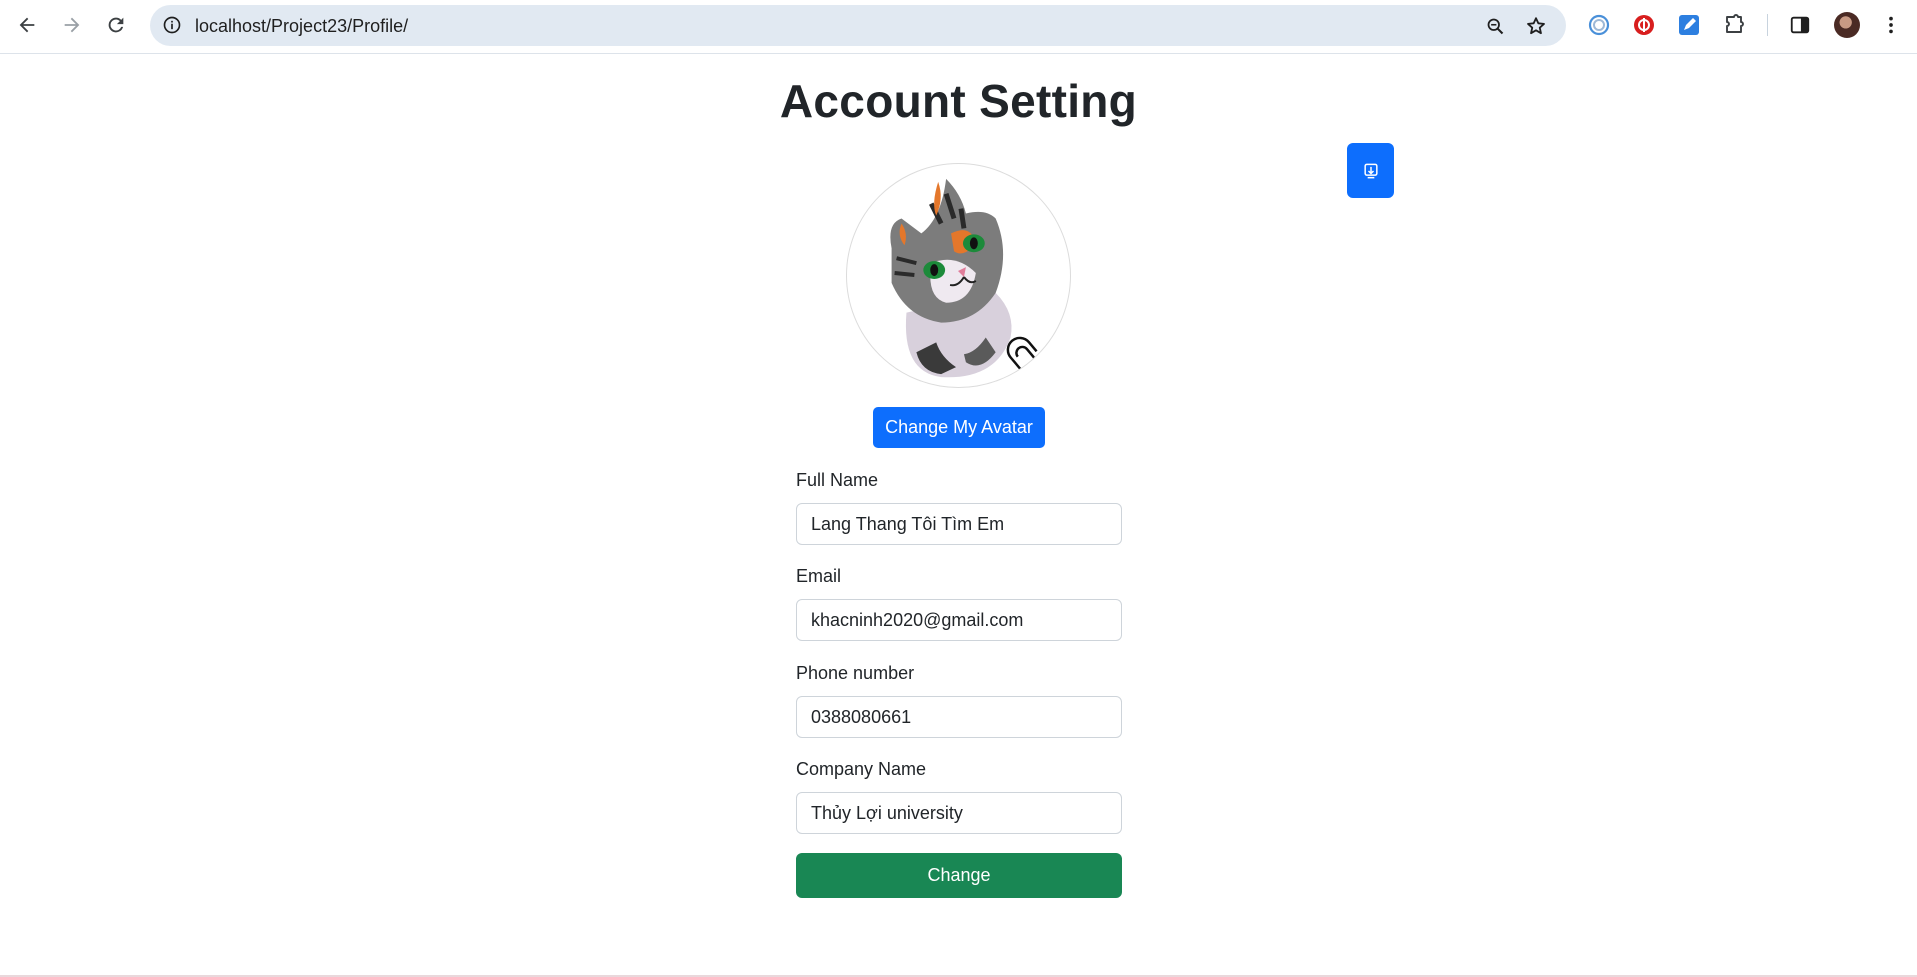 This screenshot has width=1917, height=977. What do you see at coordinates (959, 813) in the screenshot?
I see `company-field: Thủy Lợi university` at bounding box center [959, 813].